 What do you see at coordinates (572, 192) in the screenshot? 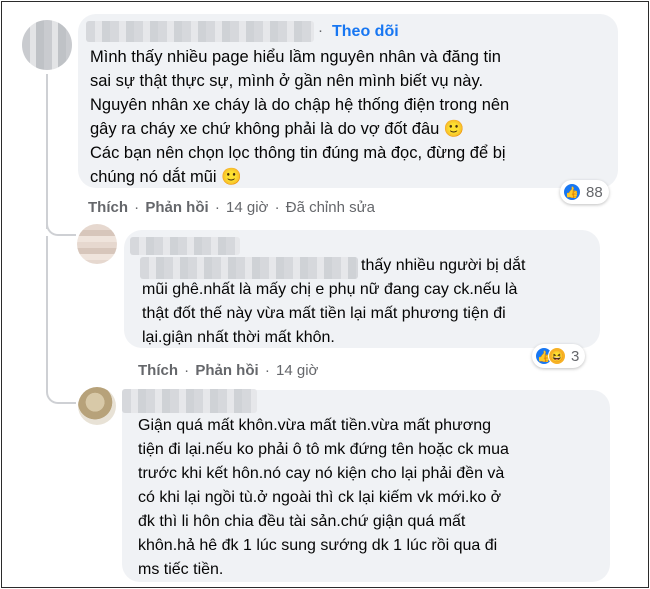
I see `like-icon: 👍` at bounding box center [572, 192].